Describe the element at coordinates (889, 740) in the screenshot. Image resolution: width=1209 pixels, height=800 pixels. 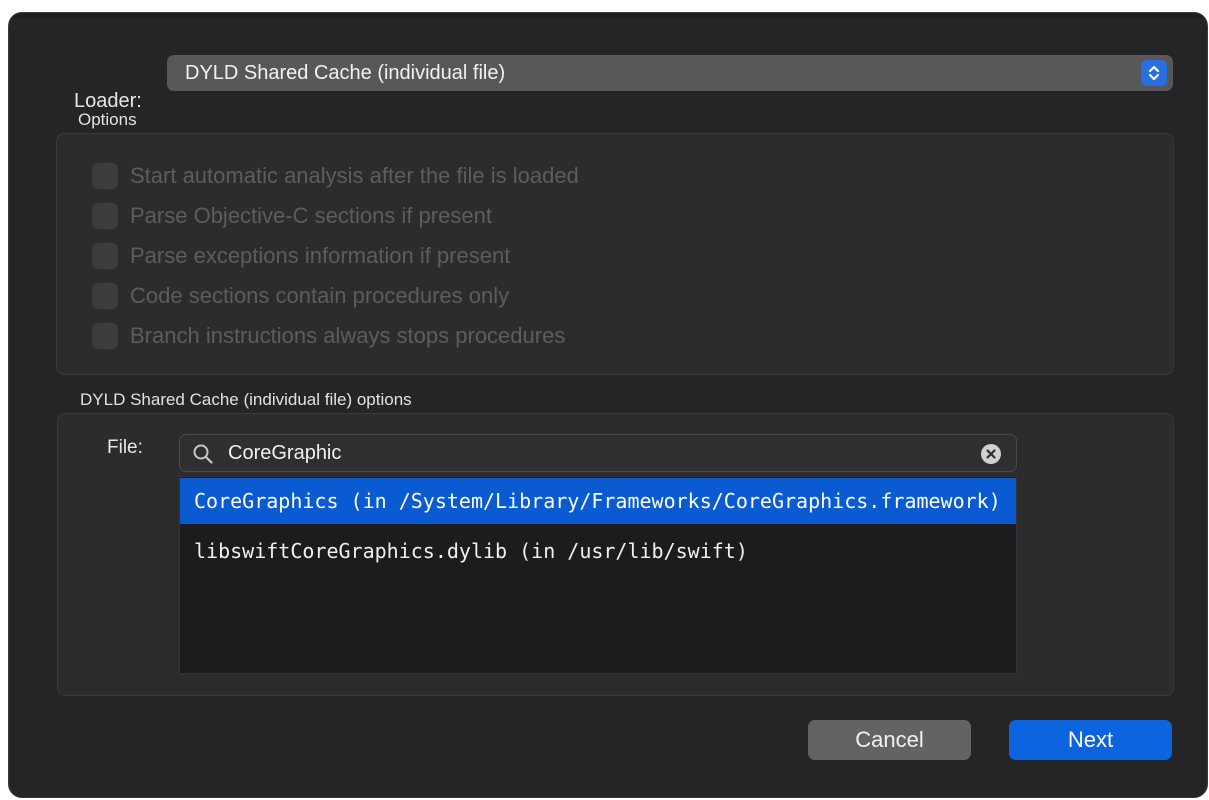
I see `cancel-button: Cancel` at that location.